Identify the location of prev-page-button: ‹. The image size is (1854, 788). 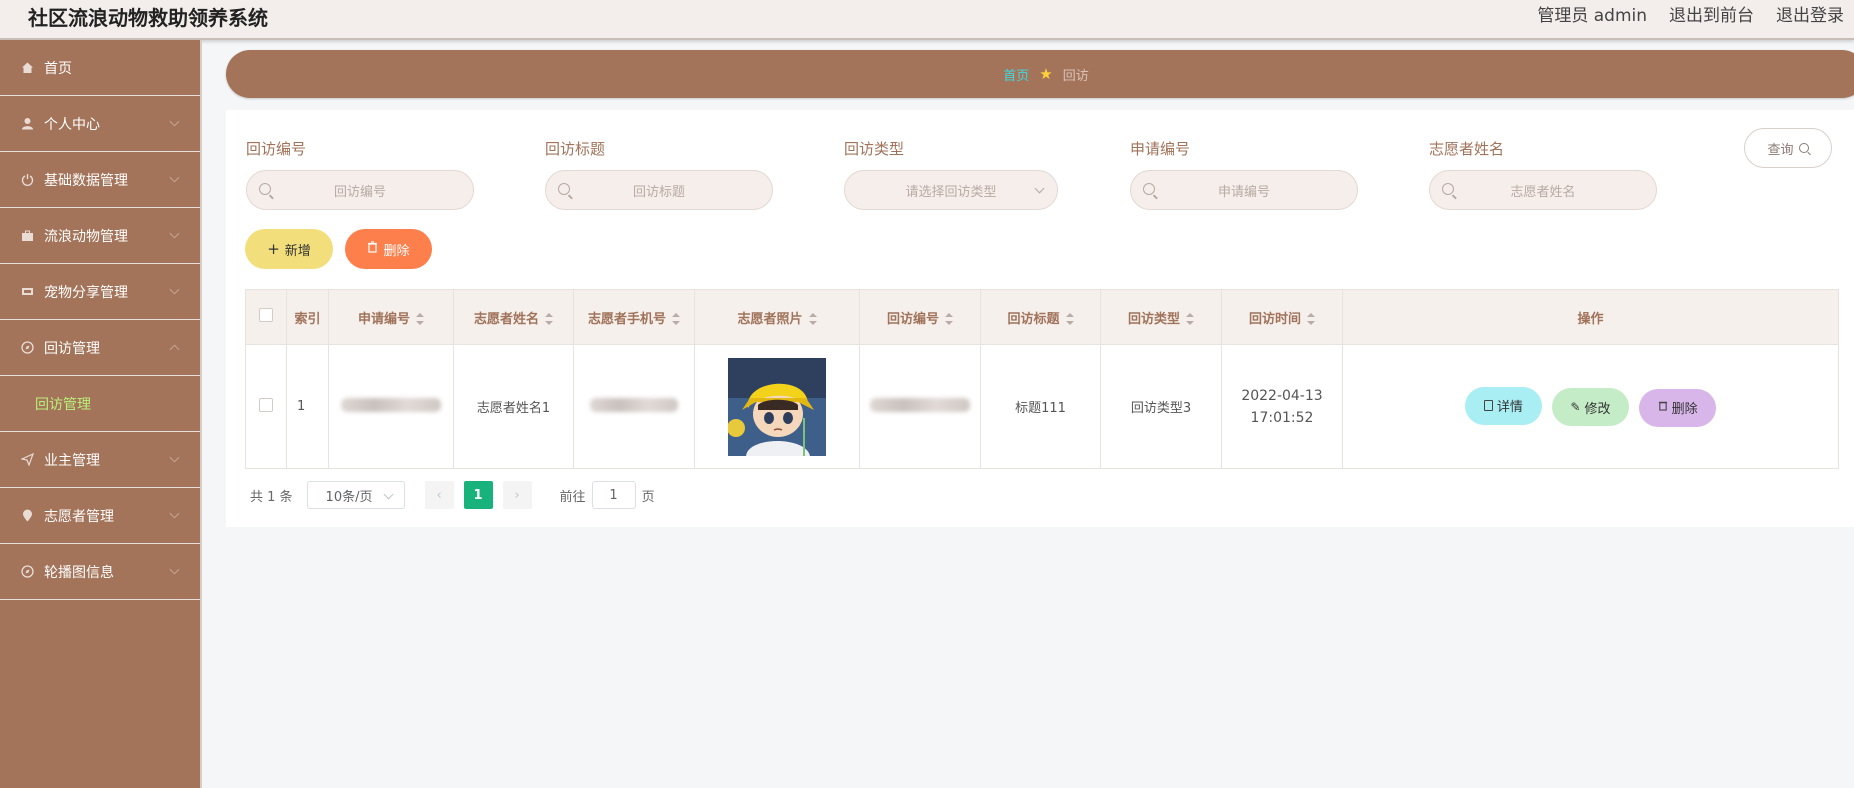
(439, 495).